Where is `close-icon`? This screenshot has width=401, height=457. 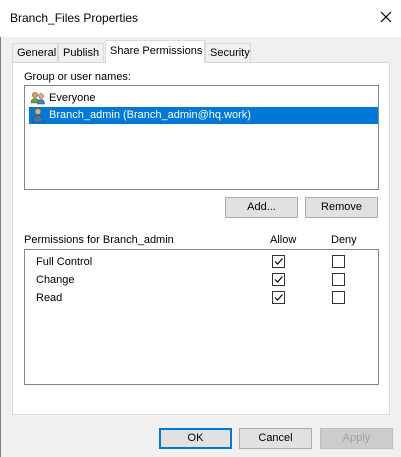 close-icon is located at coordinates (386, 17).